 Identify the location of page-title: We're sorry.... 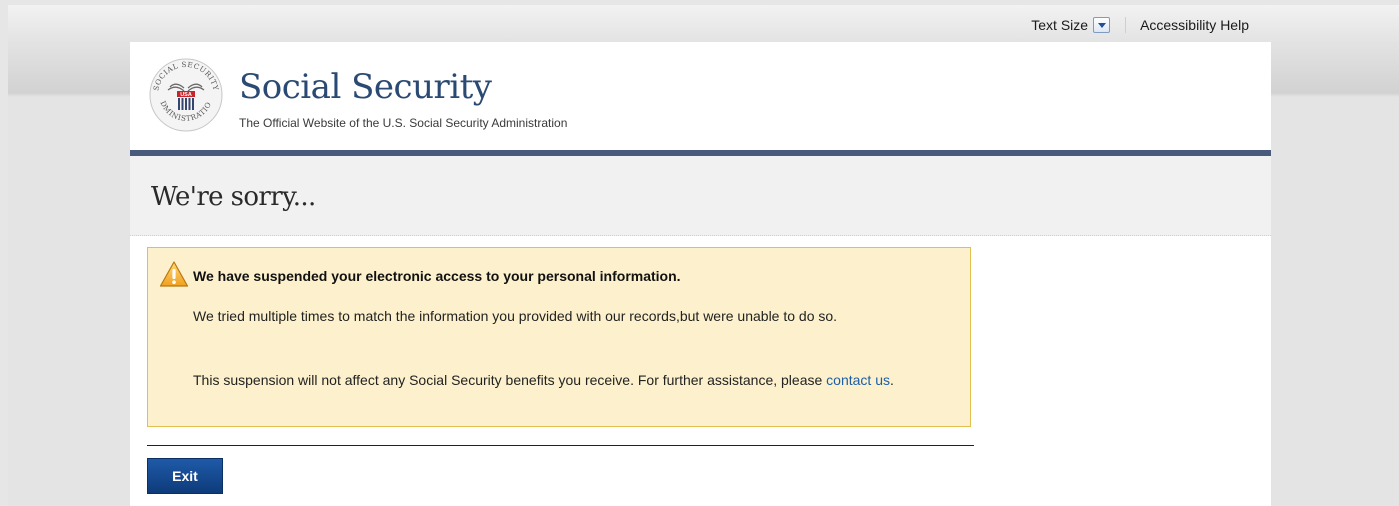
(233, 197).